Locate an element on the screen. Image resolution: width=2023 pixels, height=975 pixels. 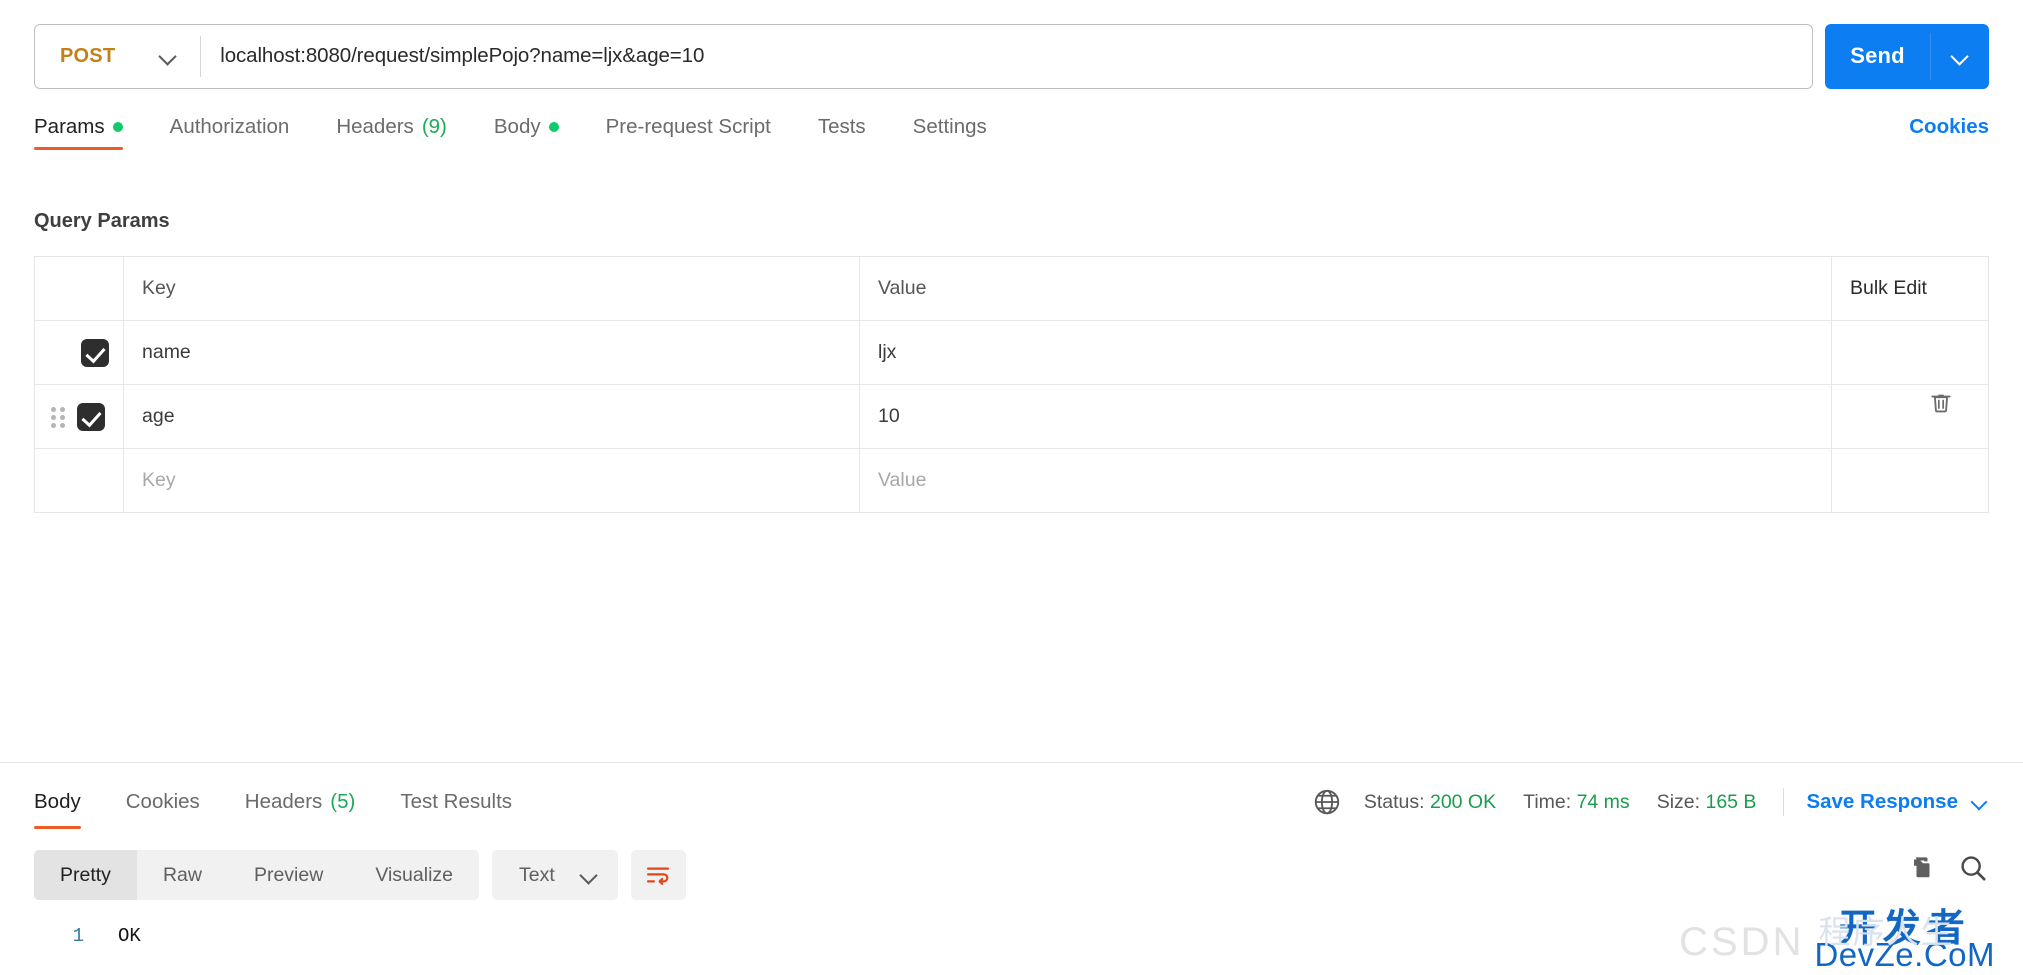
tab-label: Test Results is located at coordinates (456, 801).